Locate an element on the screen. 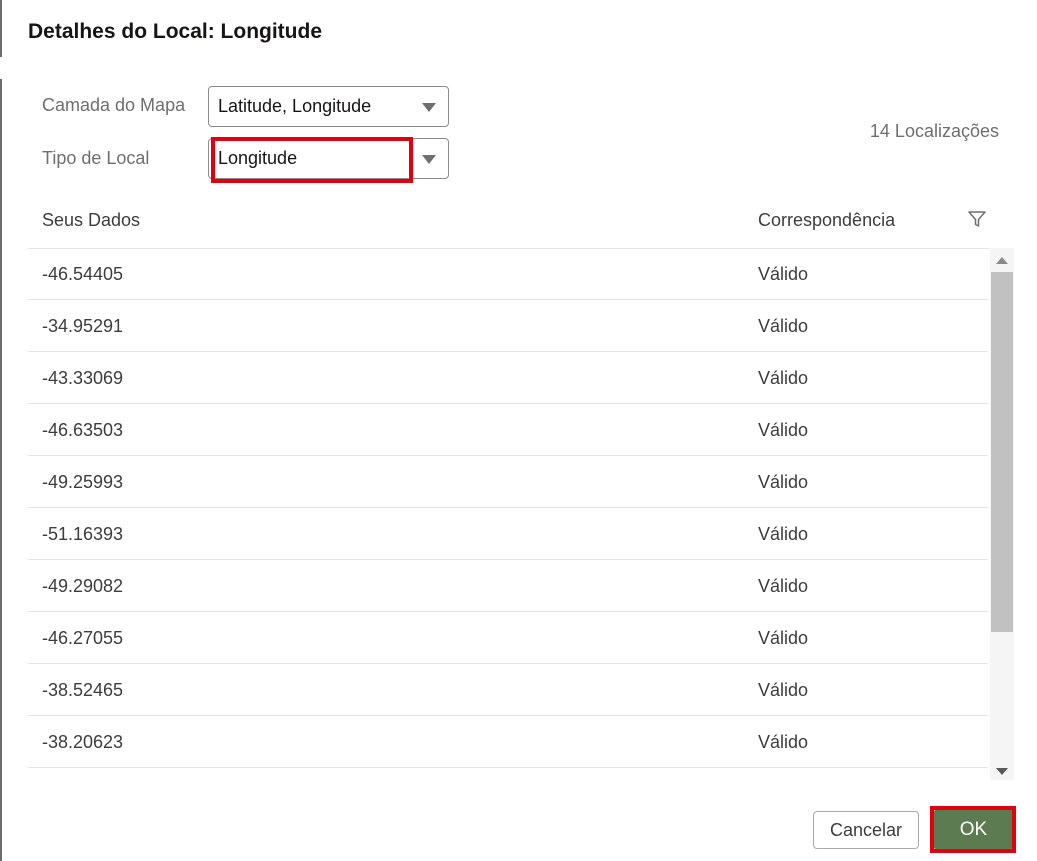 This screenshot has width=1037, height=861. table-row: -38.20623 Válido is located at coordinates (508, 742).